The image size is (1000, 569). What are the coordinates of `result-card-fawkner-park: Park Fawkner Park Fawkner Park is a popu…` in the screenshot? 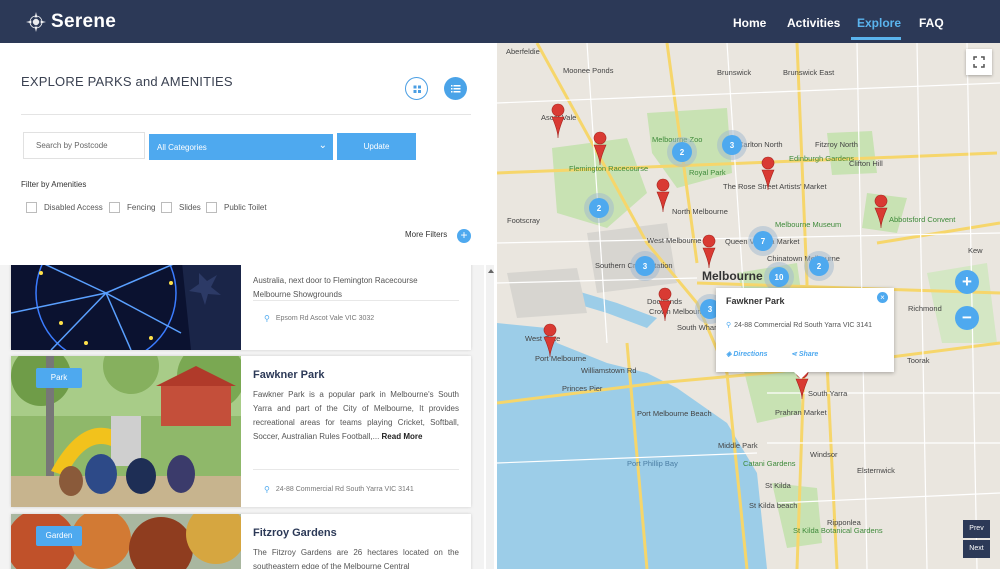 It's located at (241, 431).